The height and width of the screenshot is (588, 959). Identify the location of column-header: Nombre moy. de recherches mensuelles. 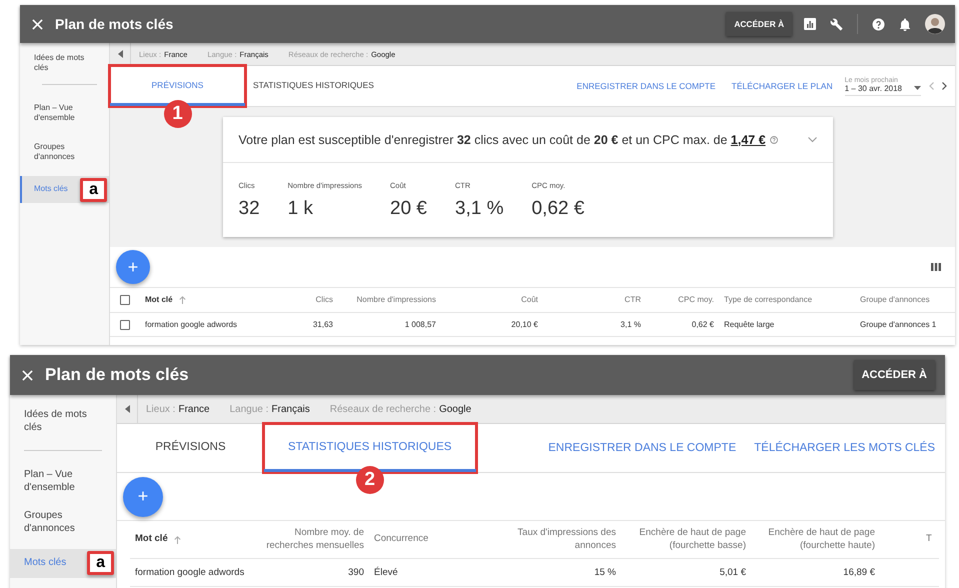
(309, 540).